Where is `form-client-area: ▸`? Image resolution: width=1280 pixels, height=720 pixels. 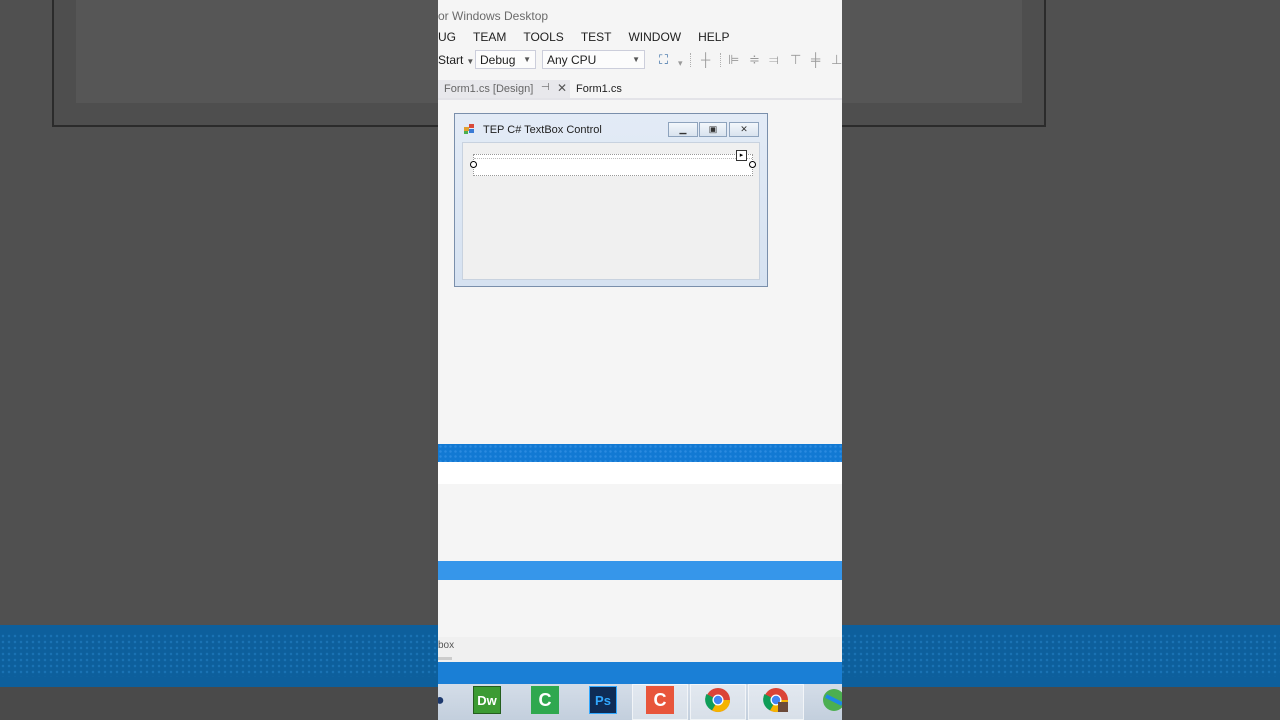
form-client-area: ▸ is located at coordinates (611, 211).